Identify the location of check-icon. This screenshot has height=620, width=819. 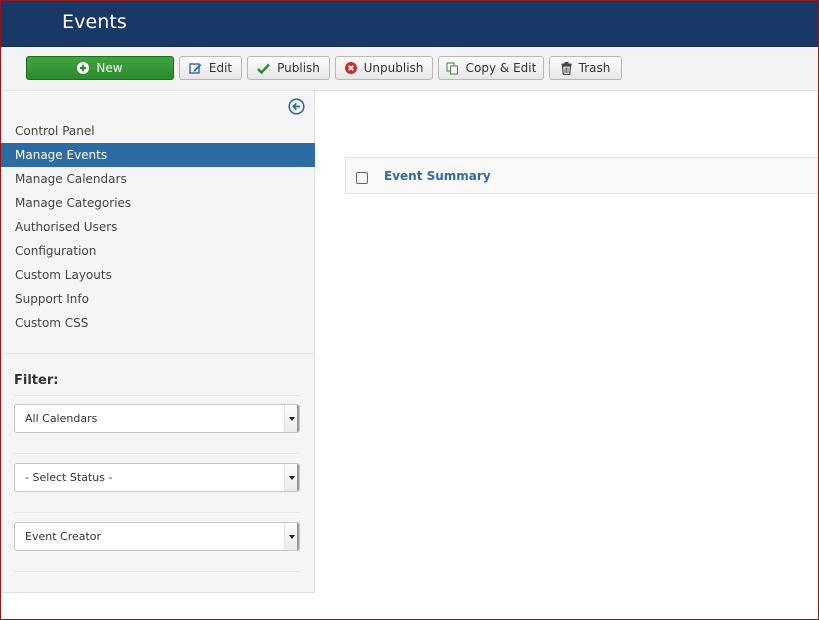
(263, 68).